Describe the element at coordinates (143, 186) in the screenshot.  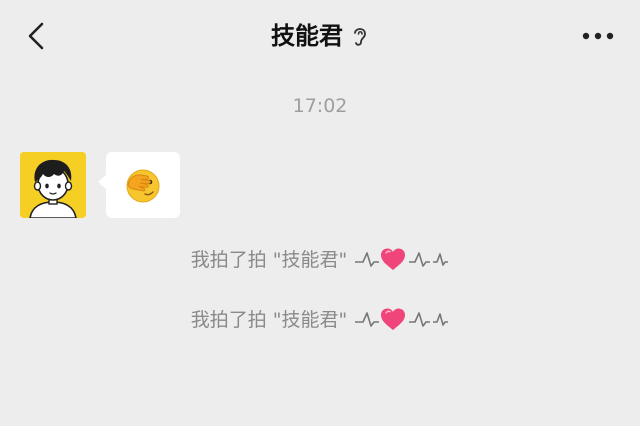
I see `facepalm-emoji-icon` at that location.